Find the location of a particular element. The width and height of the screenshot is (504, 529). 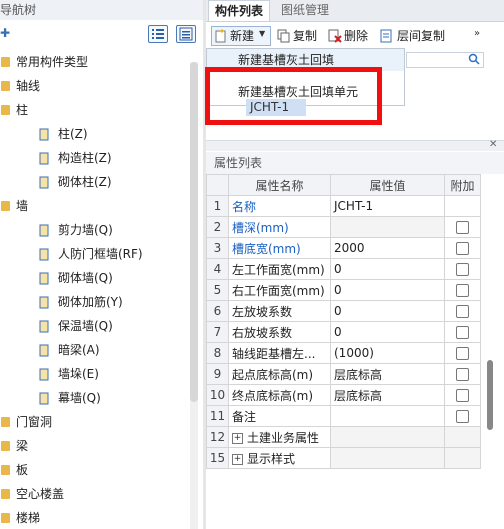

property-row: 10 终点底标高(m) 层底标高 is located at coordinates (343, 395).